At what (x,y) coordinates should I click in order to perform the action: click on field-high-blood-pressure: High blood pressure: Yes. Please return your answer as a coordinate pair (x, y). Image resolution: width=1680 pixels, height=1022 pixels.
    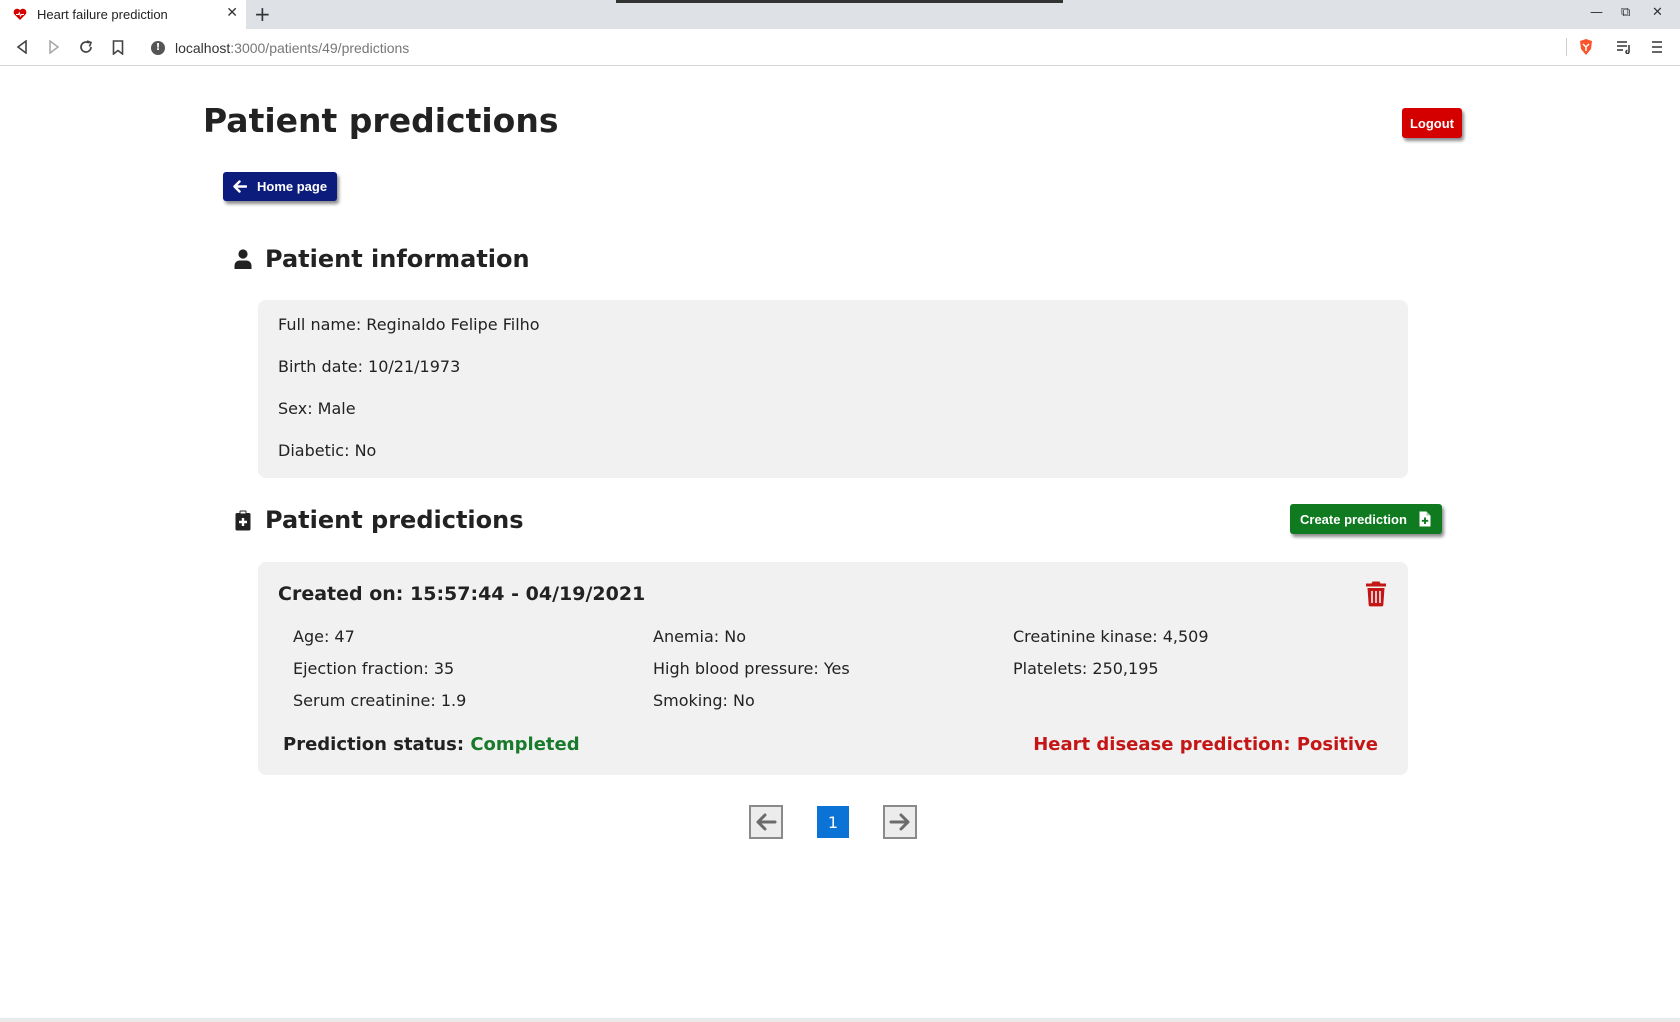
    Looking at the image, I should click on (751, 668).